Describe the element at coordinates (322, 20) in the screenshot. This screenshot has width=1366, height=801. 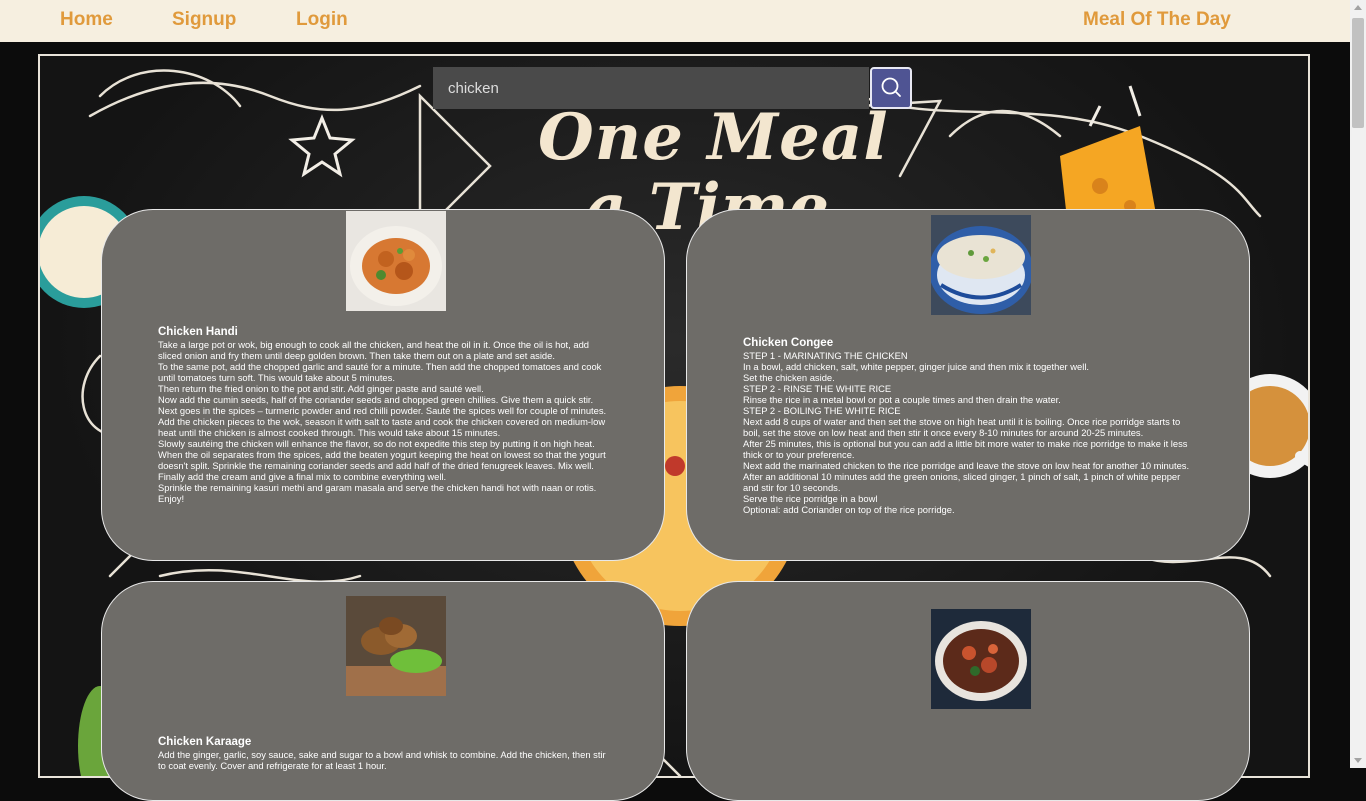
I see `nav-login-link: Login` at that location.